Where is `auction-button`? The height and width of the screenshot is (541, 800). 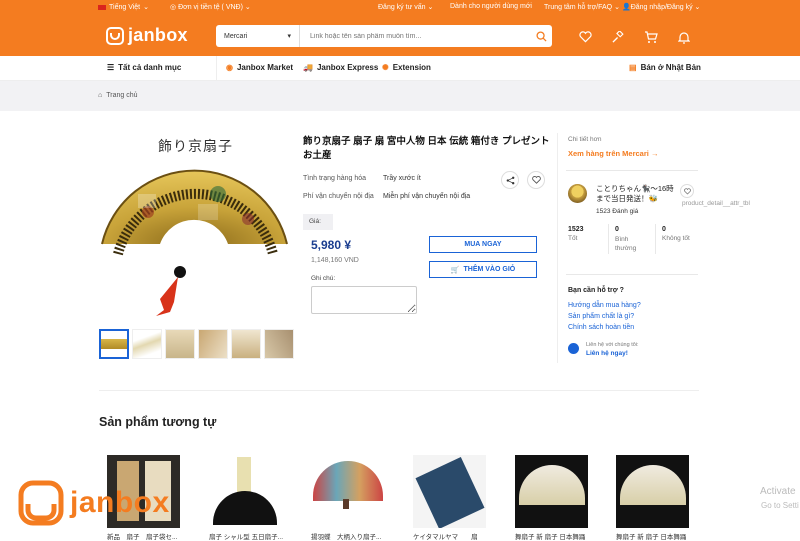
auction-button is located at coordinates (618, 37).